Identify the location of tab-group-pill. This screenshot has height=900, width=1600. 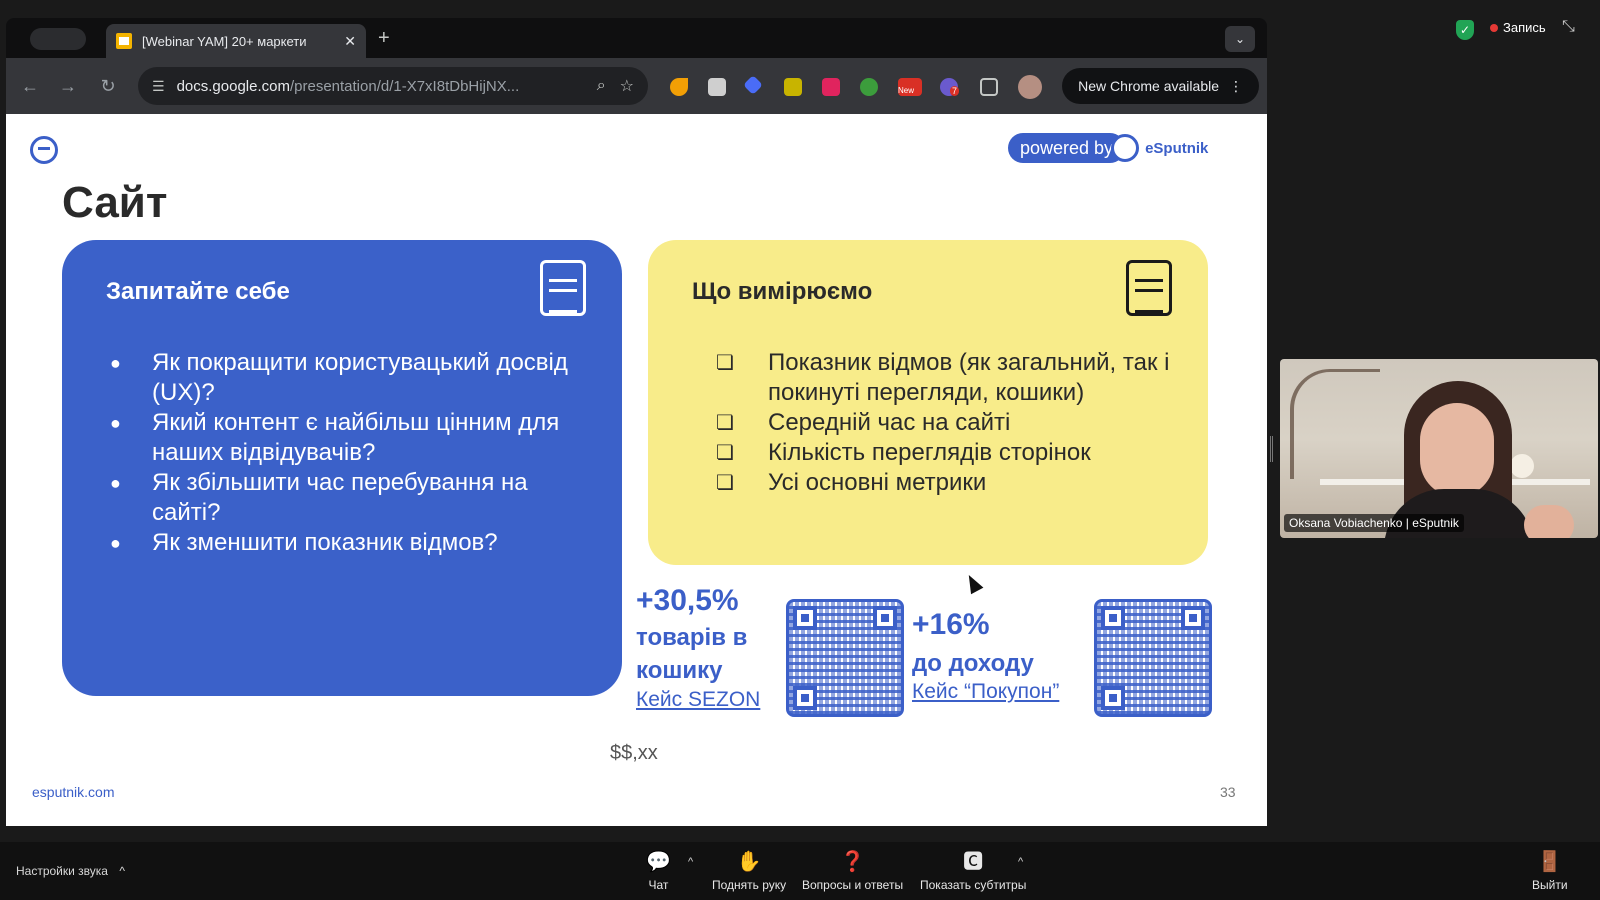
(58, 39).